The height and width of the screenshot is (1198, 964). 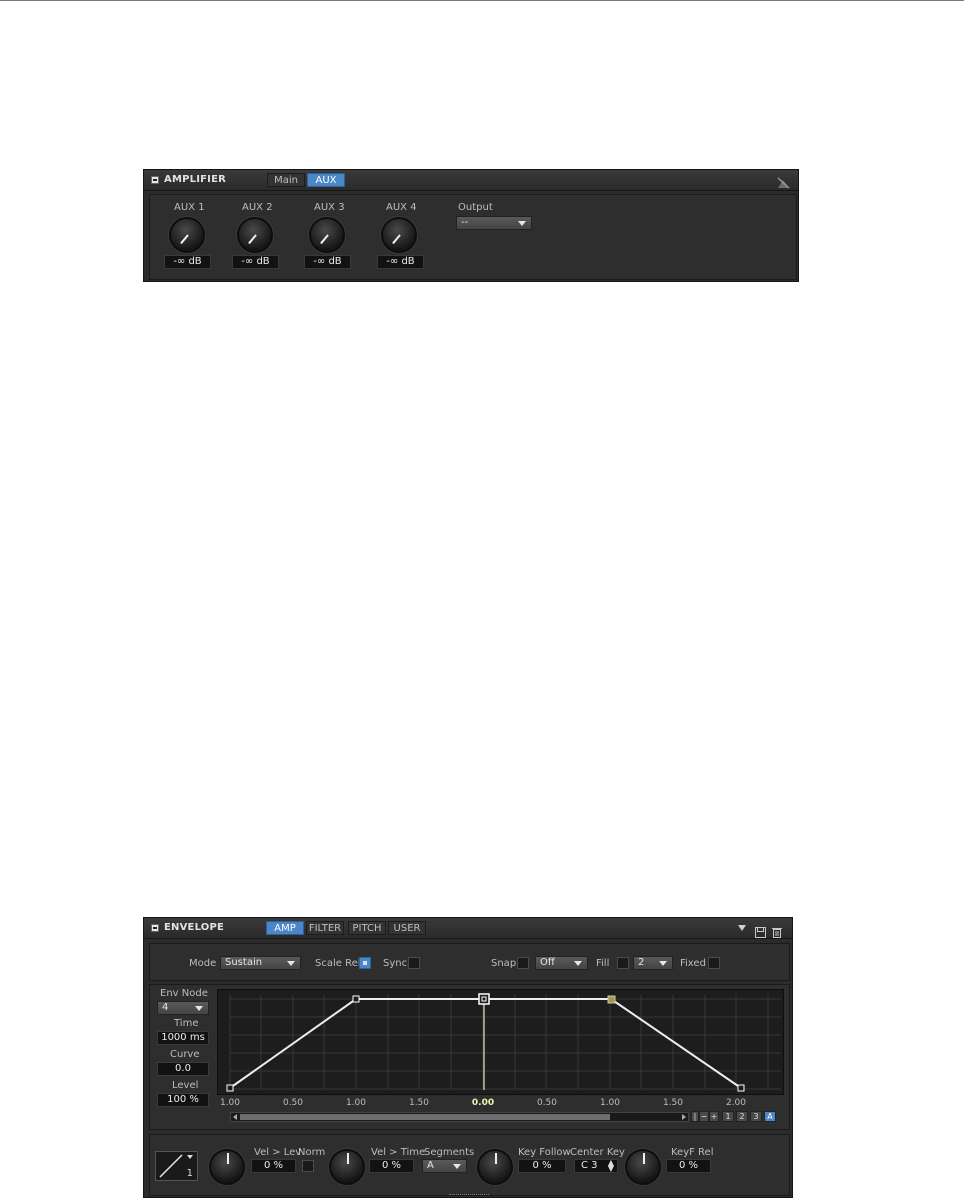 I want to click on norm-label: Norm, so click(x=312, y=1152).